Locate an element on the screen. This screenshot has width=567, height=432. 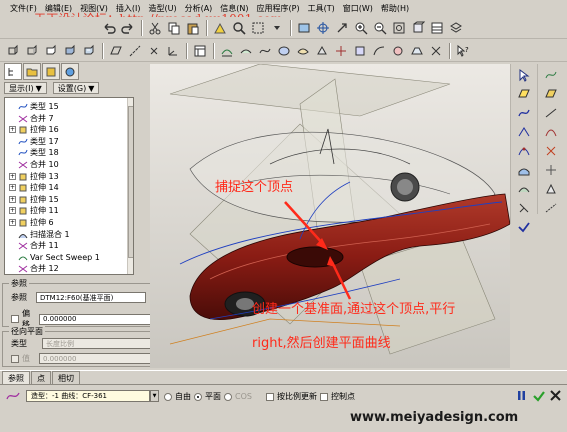
reference-field: DTM12:F60(基准平面) is located at coordinates (91, 297).